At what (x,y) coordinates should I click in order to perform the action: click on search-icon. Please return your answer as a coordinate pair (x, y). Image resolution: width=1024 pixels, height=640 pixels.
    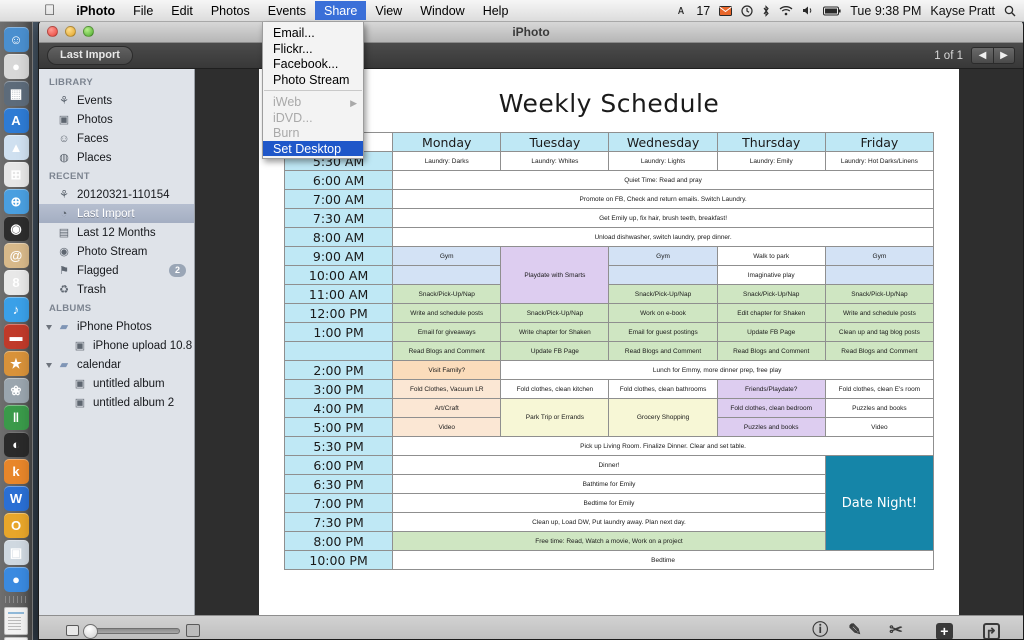
    Looking at the image, I should click on (1010, 11).